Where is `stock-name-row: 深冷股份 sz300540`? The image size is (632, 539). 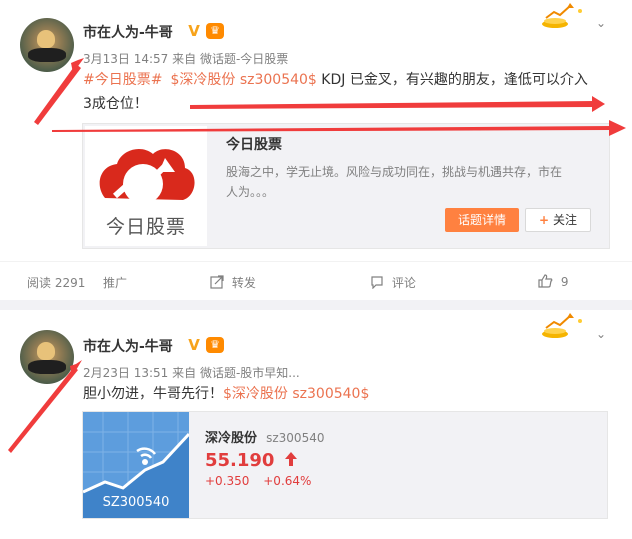 stock-name-row: 深冷股份 sz300540 is located at coordinates (264, 436).